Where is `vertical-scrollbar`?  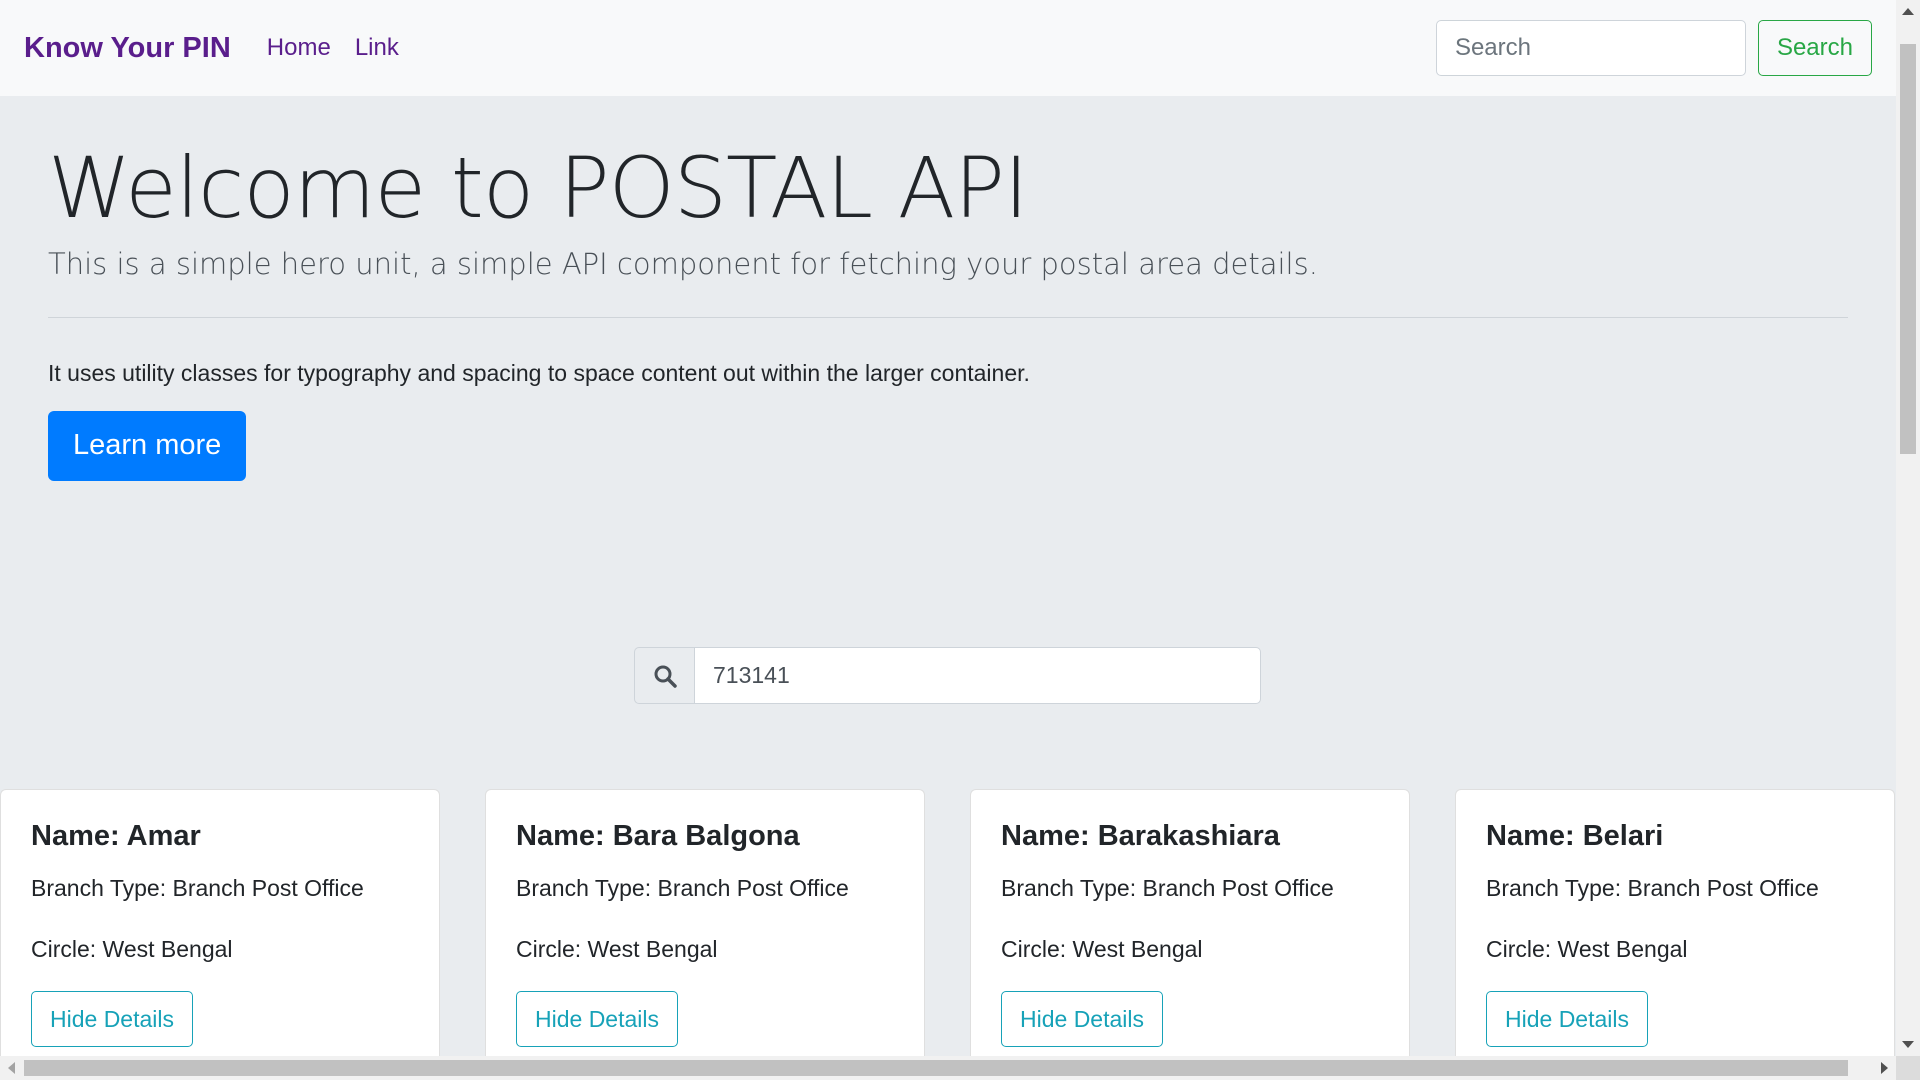
vertical-scrollbar is located at coordinates (1908, 528).